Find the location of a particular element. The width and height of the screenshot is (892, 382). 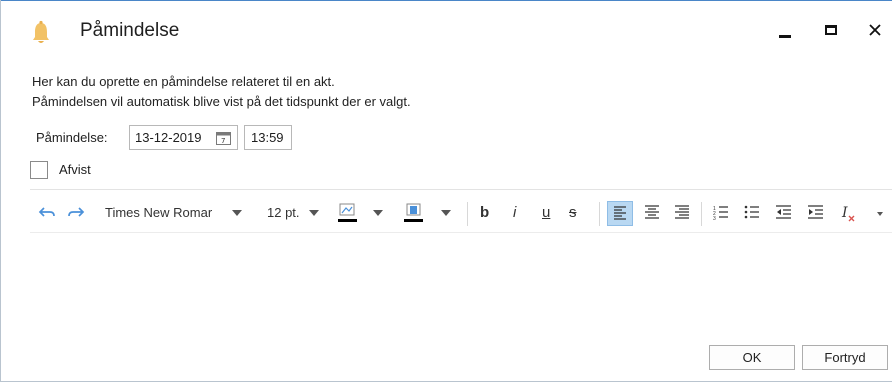

minimize-button is located at coordinates (786, 31).